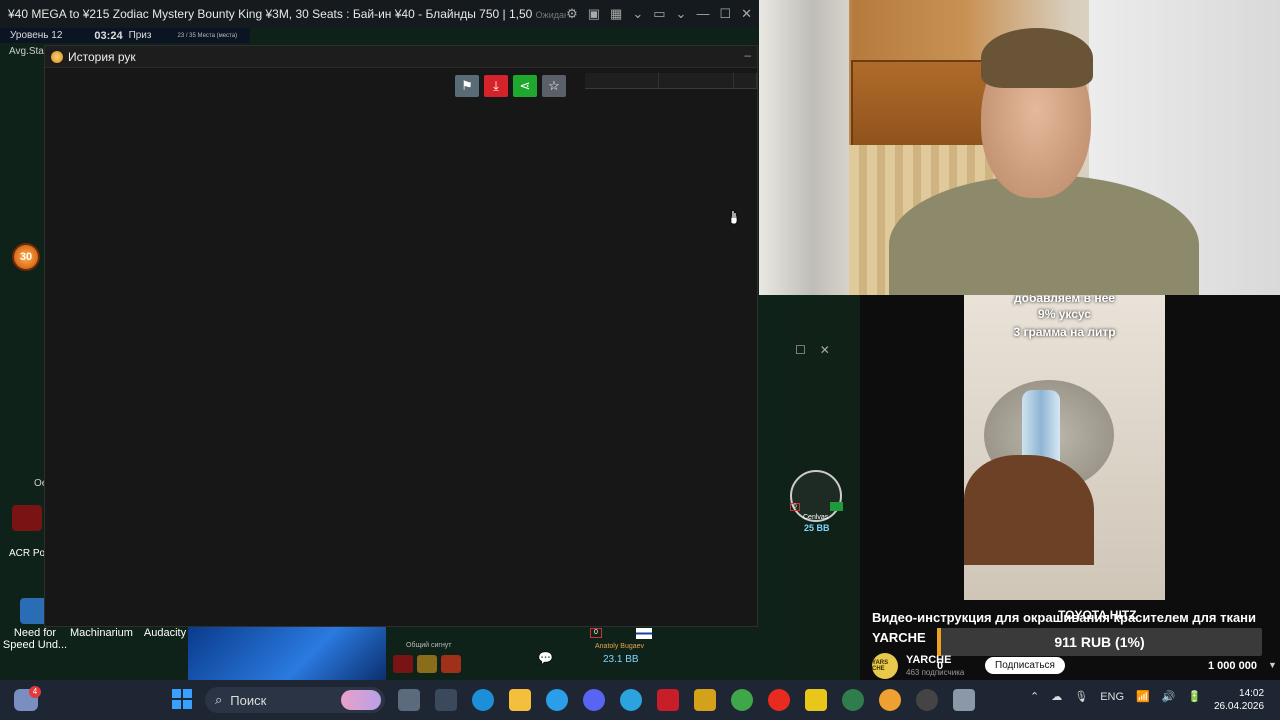 Image resolution: width=1280 pixels, height=720 pixels. What do you see at coordinates (295, 700) in the screenshot?
I see `taskbar-search: ⌕ Поиск` at bounding box center [295, 700].